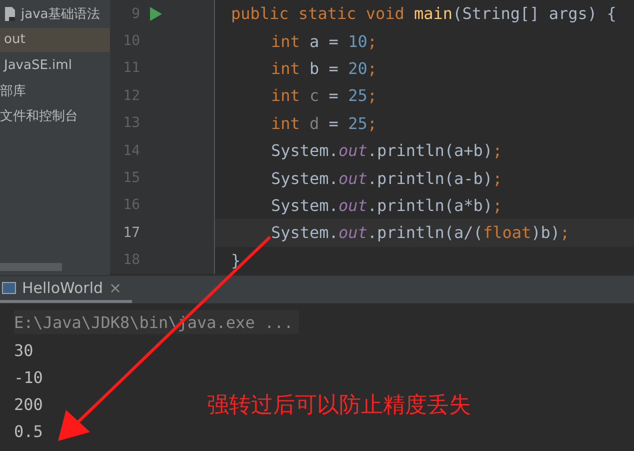  What do you see at coordinates (10, 14) in the screenshot?
I see `file-icon` at bounding box center [10, 14].